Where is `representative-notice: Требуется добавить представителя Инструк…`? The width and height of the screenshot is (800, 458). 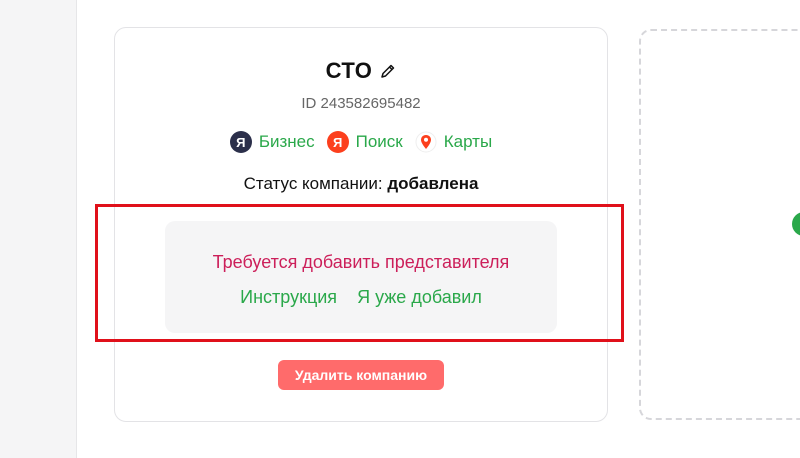 representative-notice: Требуется добавить представителя Инструк… is located at coordinates (361, 277).